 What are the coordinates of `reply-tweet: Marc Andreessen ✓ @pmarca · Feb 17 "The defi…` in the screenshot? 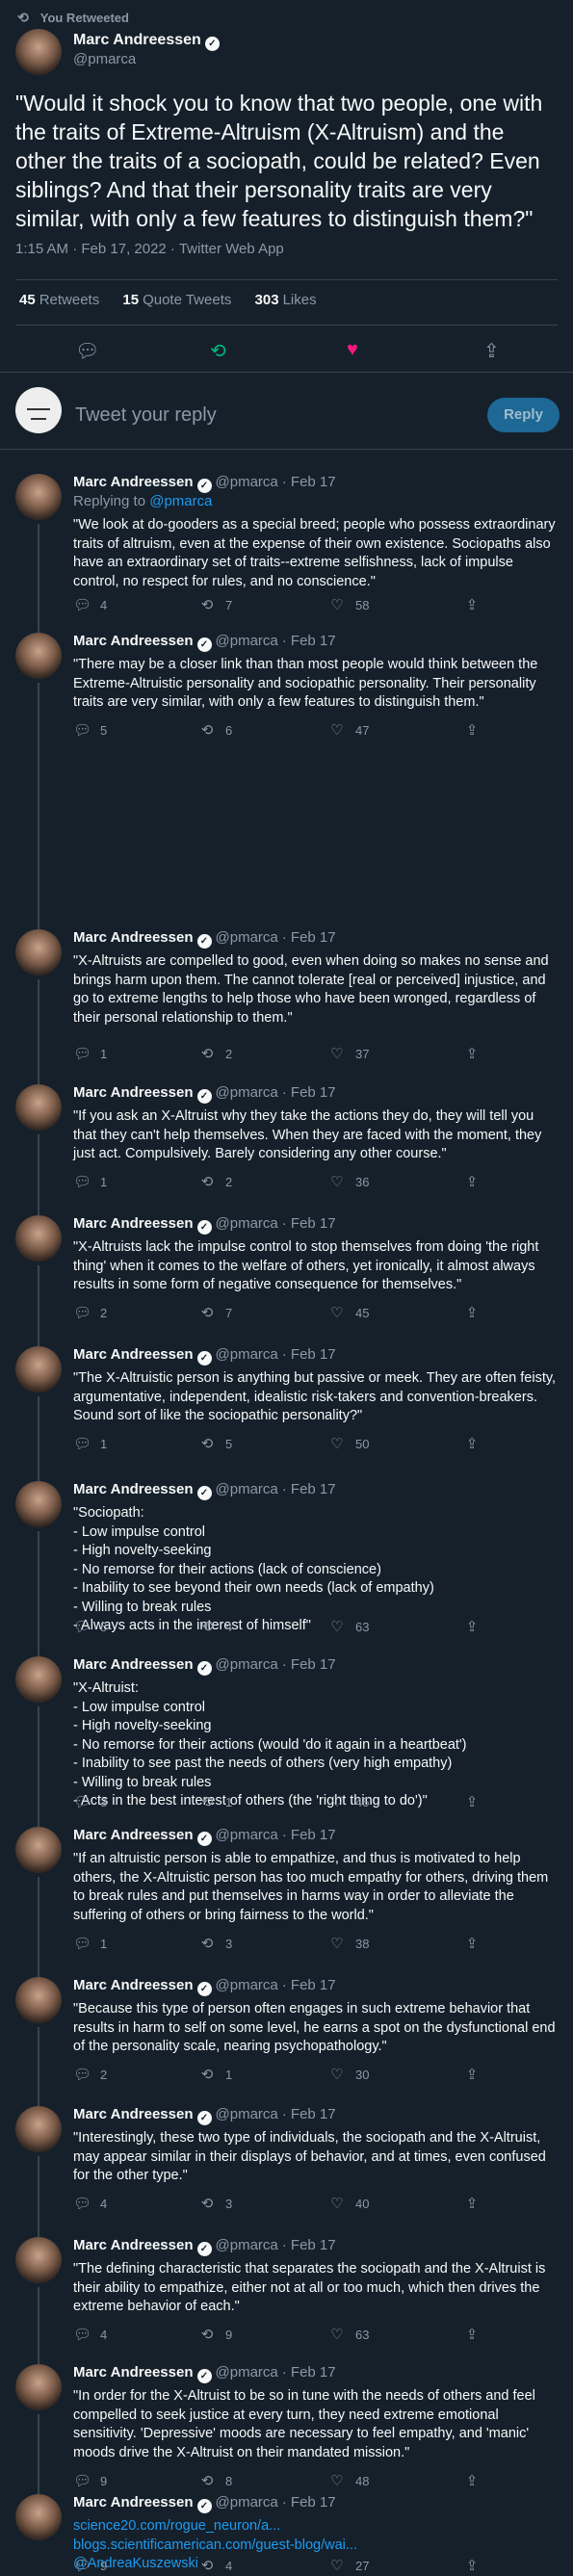 It's located at (286, 2294).